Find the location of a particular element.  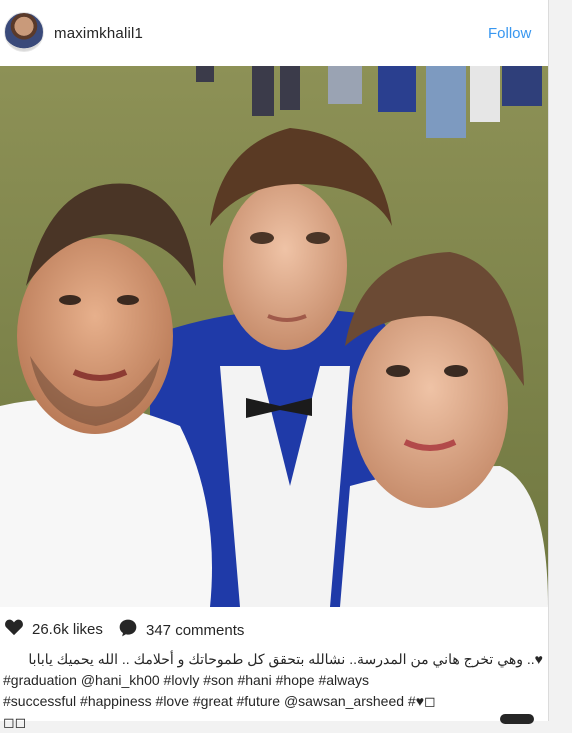

like-group: 26.6k likes is located at coordinates (53, 629).